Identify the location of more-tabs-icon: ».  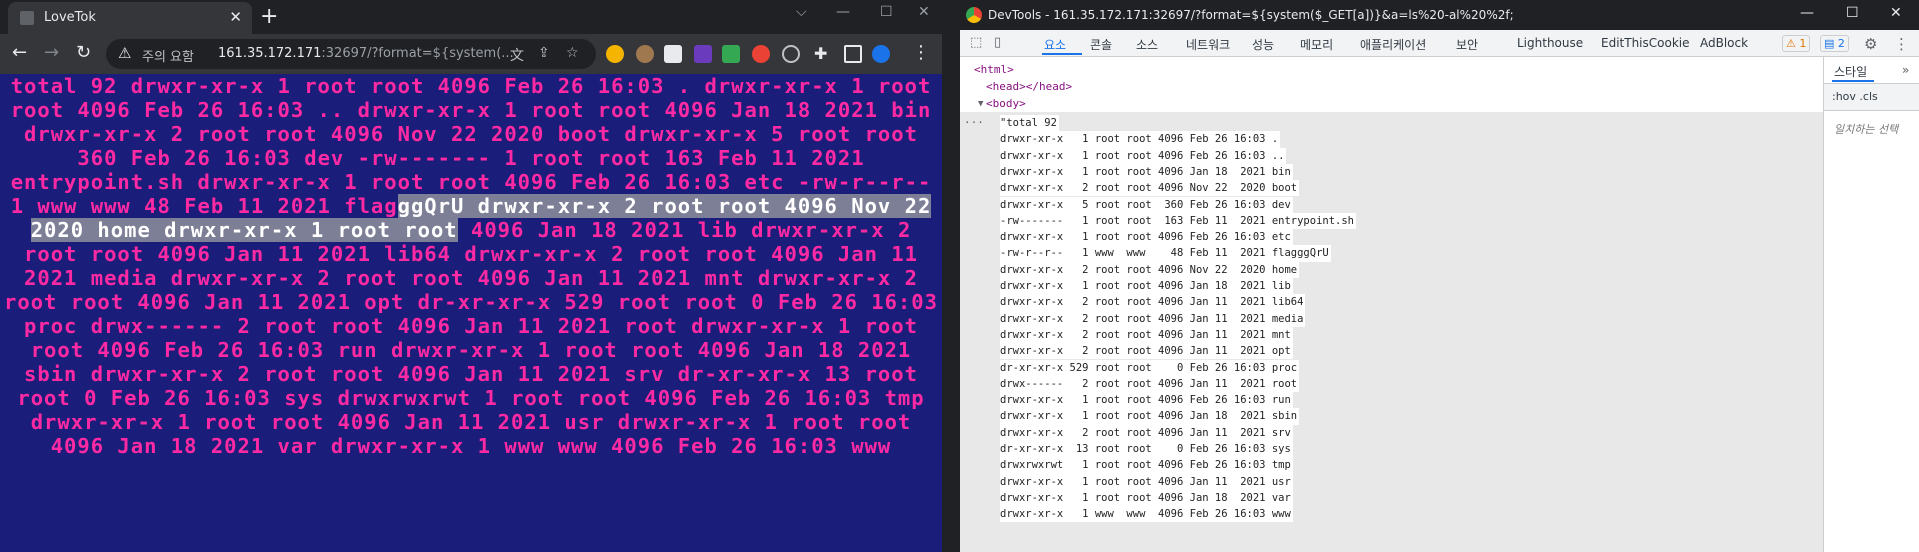
(1905, 70).